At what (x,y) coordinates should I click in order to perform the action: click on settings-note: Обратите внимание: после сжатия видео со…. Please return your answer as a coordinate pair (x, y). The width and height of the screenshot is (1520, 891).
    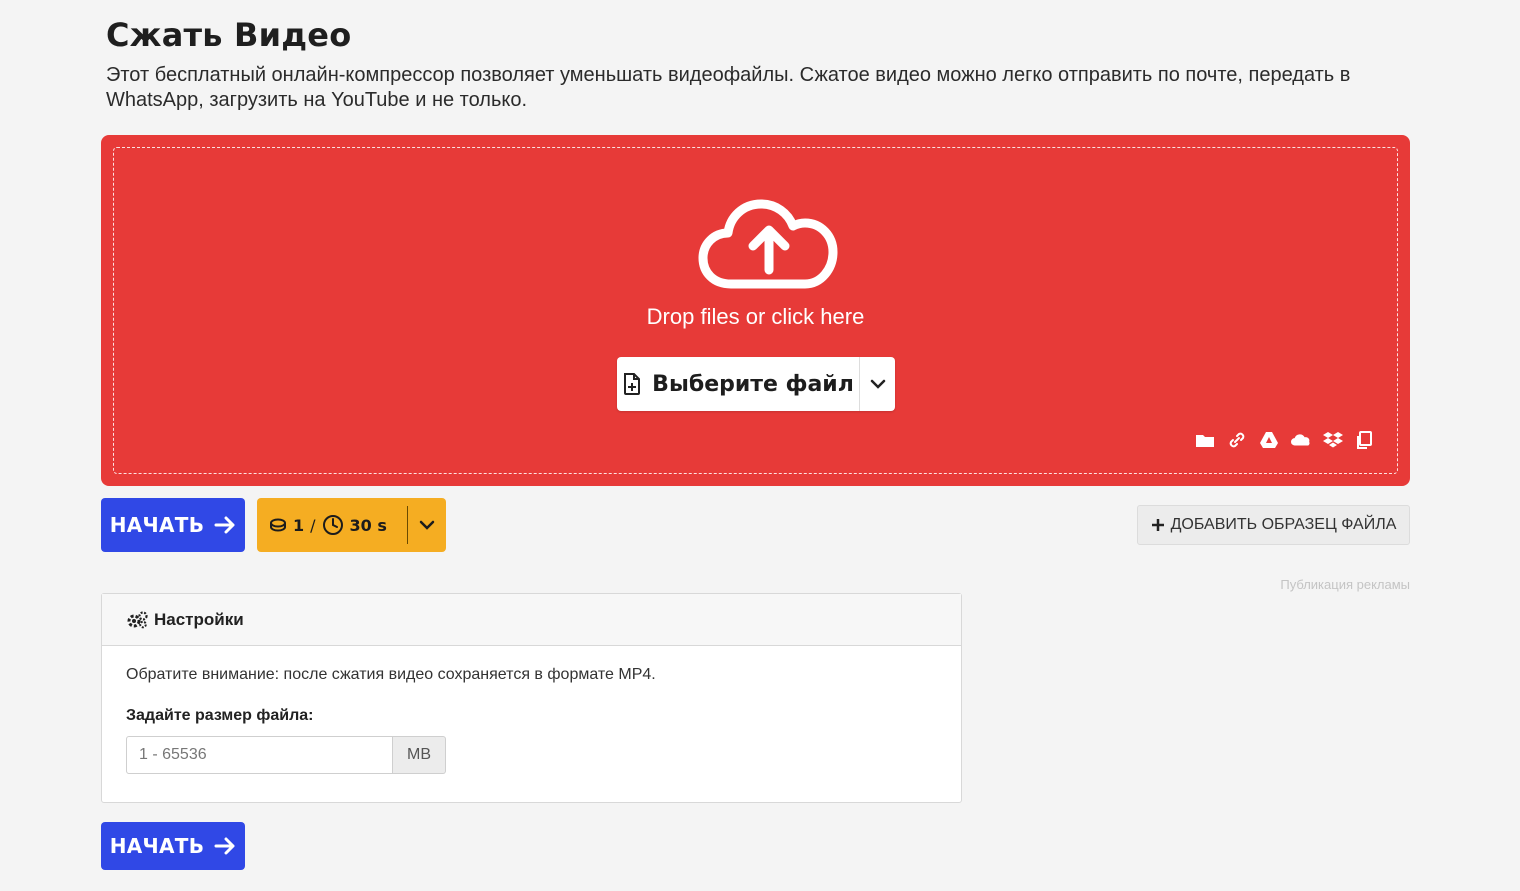
    Looking at the image, I should click on (391, 674).